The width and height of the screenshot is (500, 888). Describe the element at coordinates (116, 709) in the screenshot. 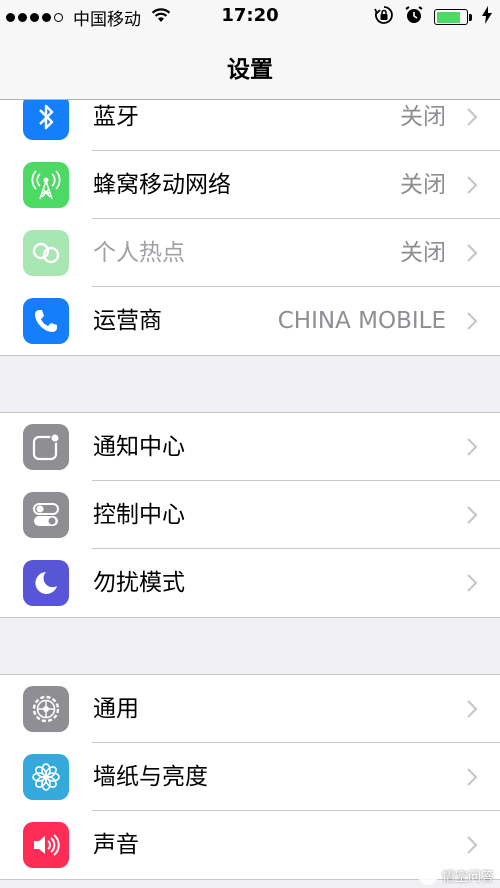

I see `settings-row-label: 通用` at that location.